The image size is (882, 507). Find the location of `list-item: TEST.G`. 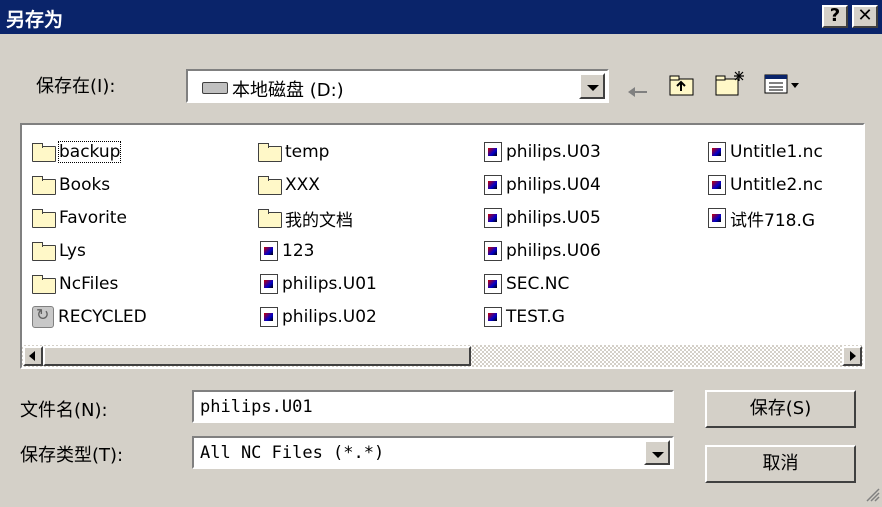

list-item: TEST.G is located at coordinates (524, 317).